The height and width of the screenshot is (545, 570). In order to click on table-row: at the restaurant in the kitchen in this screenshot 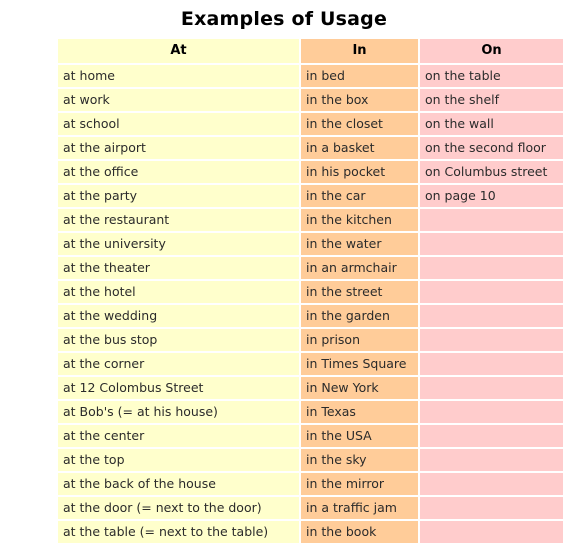, I will do `click(310, 220)`.